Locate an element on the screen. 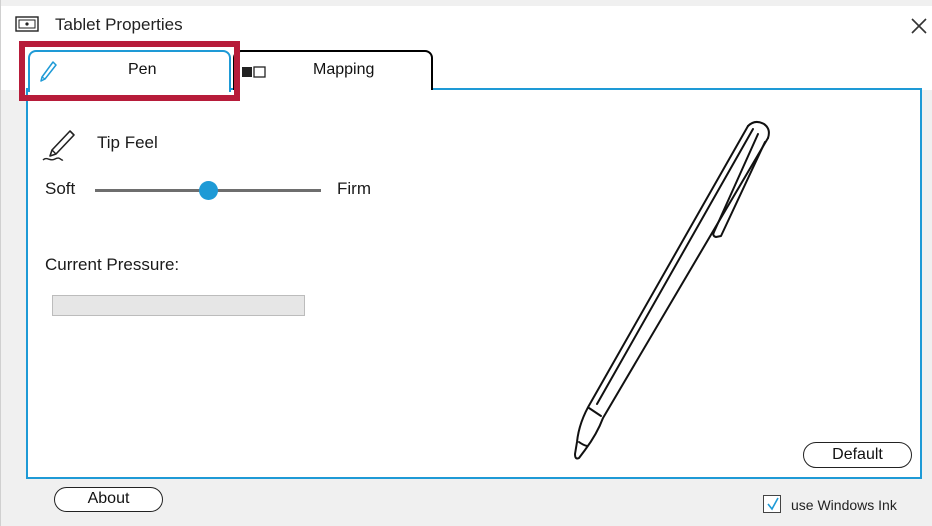  pen-nib-icon is located at coordinates (59, 148).